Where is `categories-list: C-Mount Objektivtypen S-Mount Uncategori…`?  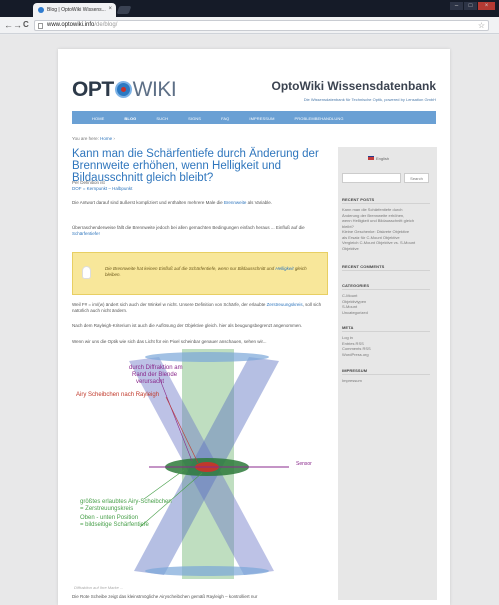 categories-list: C-Mount Objektivtypen S-Mount Uncategori… is located at coordinates (386, 304).